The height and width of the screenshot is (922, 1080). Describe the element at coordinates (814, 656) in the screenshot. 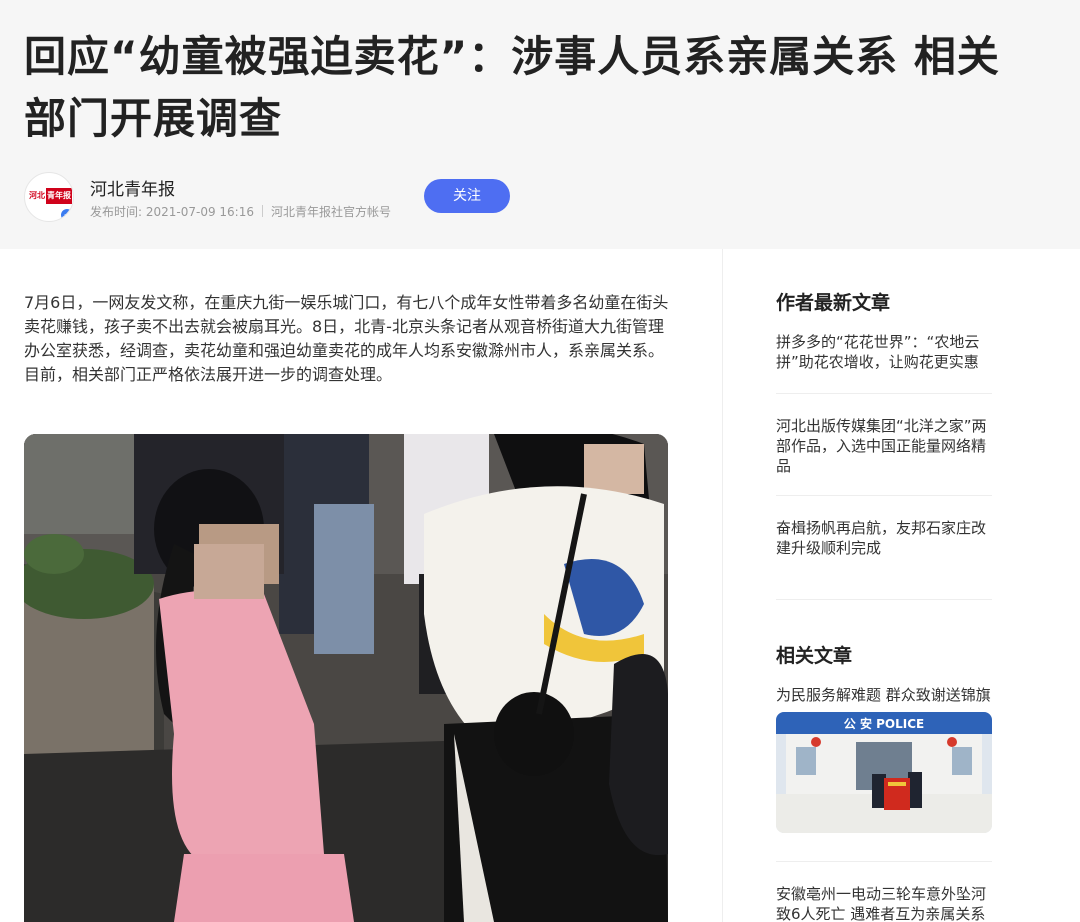

I see `related-articles-heading: 相关文章` at that location.